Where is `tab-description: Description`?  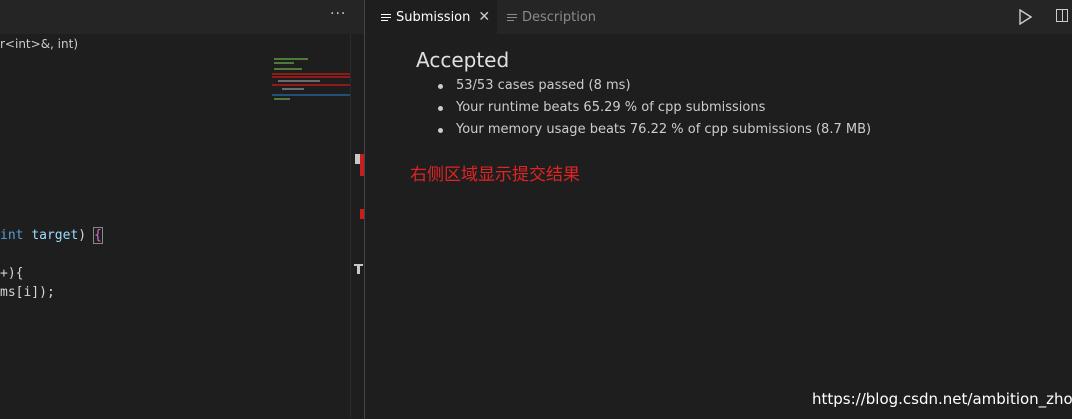 tab-description: Description is located at coordinates (557, 17).